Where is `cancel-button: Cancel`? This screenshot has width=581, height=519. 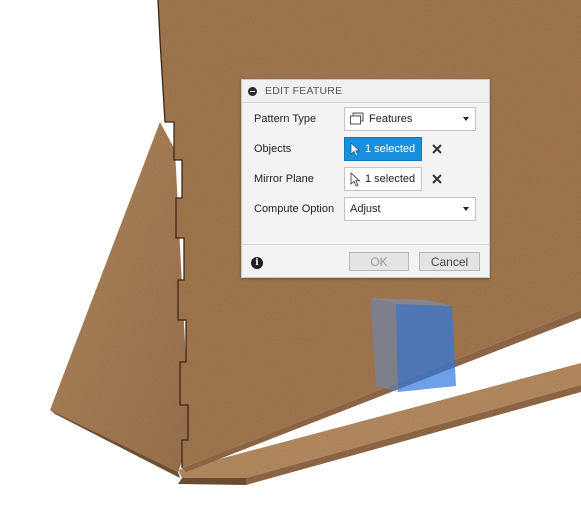 cancel-button: Cancel is located at coordinates (449, 261).